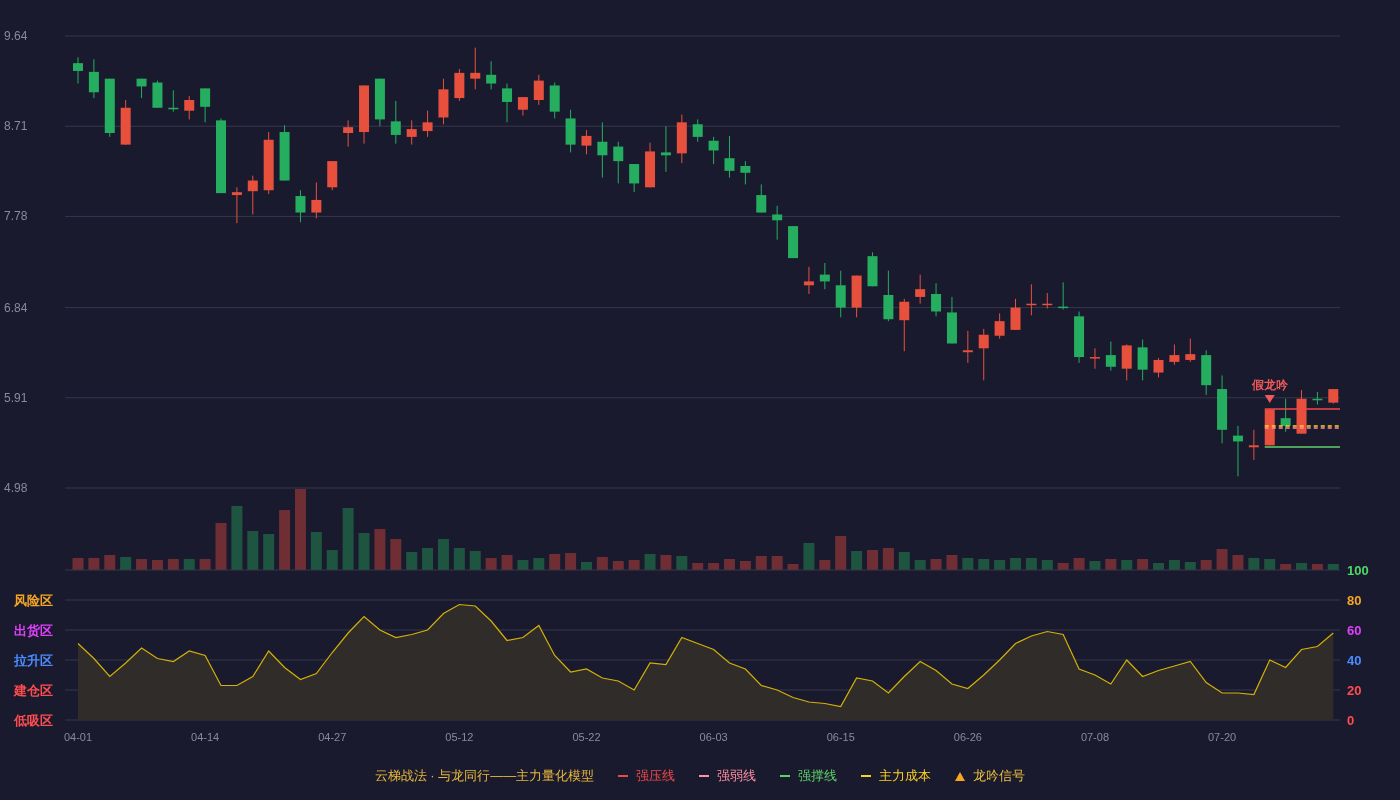 Image resolution: width=1400 pixels, height=800 pixels. I want to click on legend-label: 主力成本, so click(905, 776).